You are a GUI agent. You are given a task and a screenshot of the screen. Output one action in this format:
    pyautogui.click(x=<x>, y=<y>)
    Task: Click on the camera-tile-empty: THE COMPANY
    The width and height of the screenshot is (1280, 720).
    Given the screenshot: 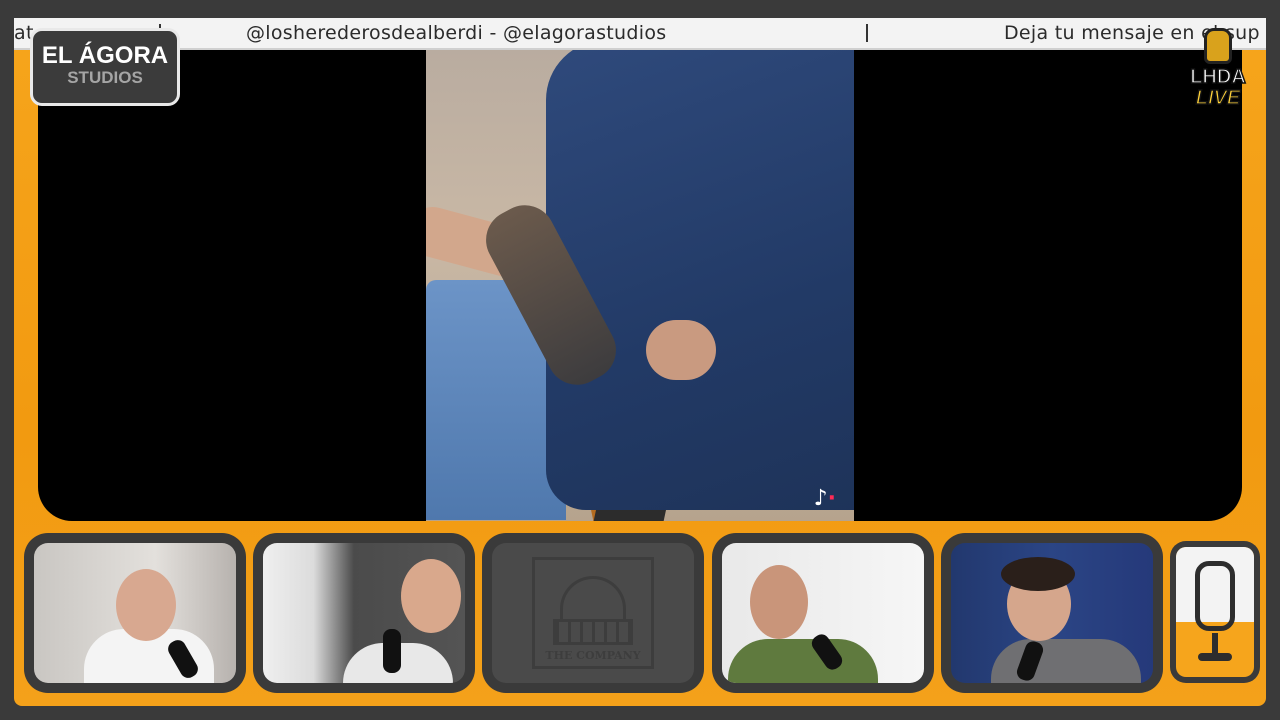 What is the action you would take?
    pyautogui.click(x=593, y=613)
    